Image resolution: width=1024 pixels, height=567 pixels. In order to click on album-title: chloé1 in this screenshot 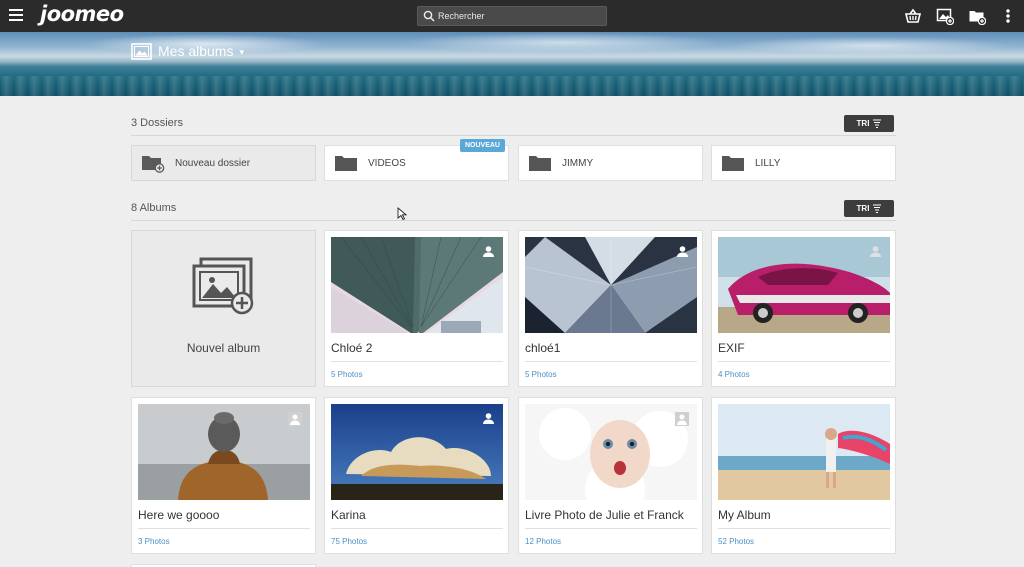, I will do `click(543, 348)`.